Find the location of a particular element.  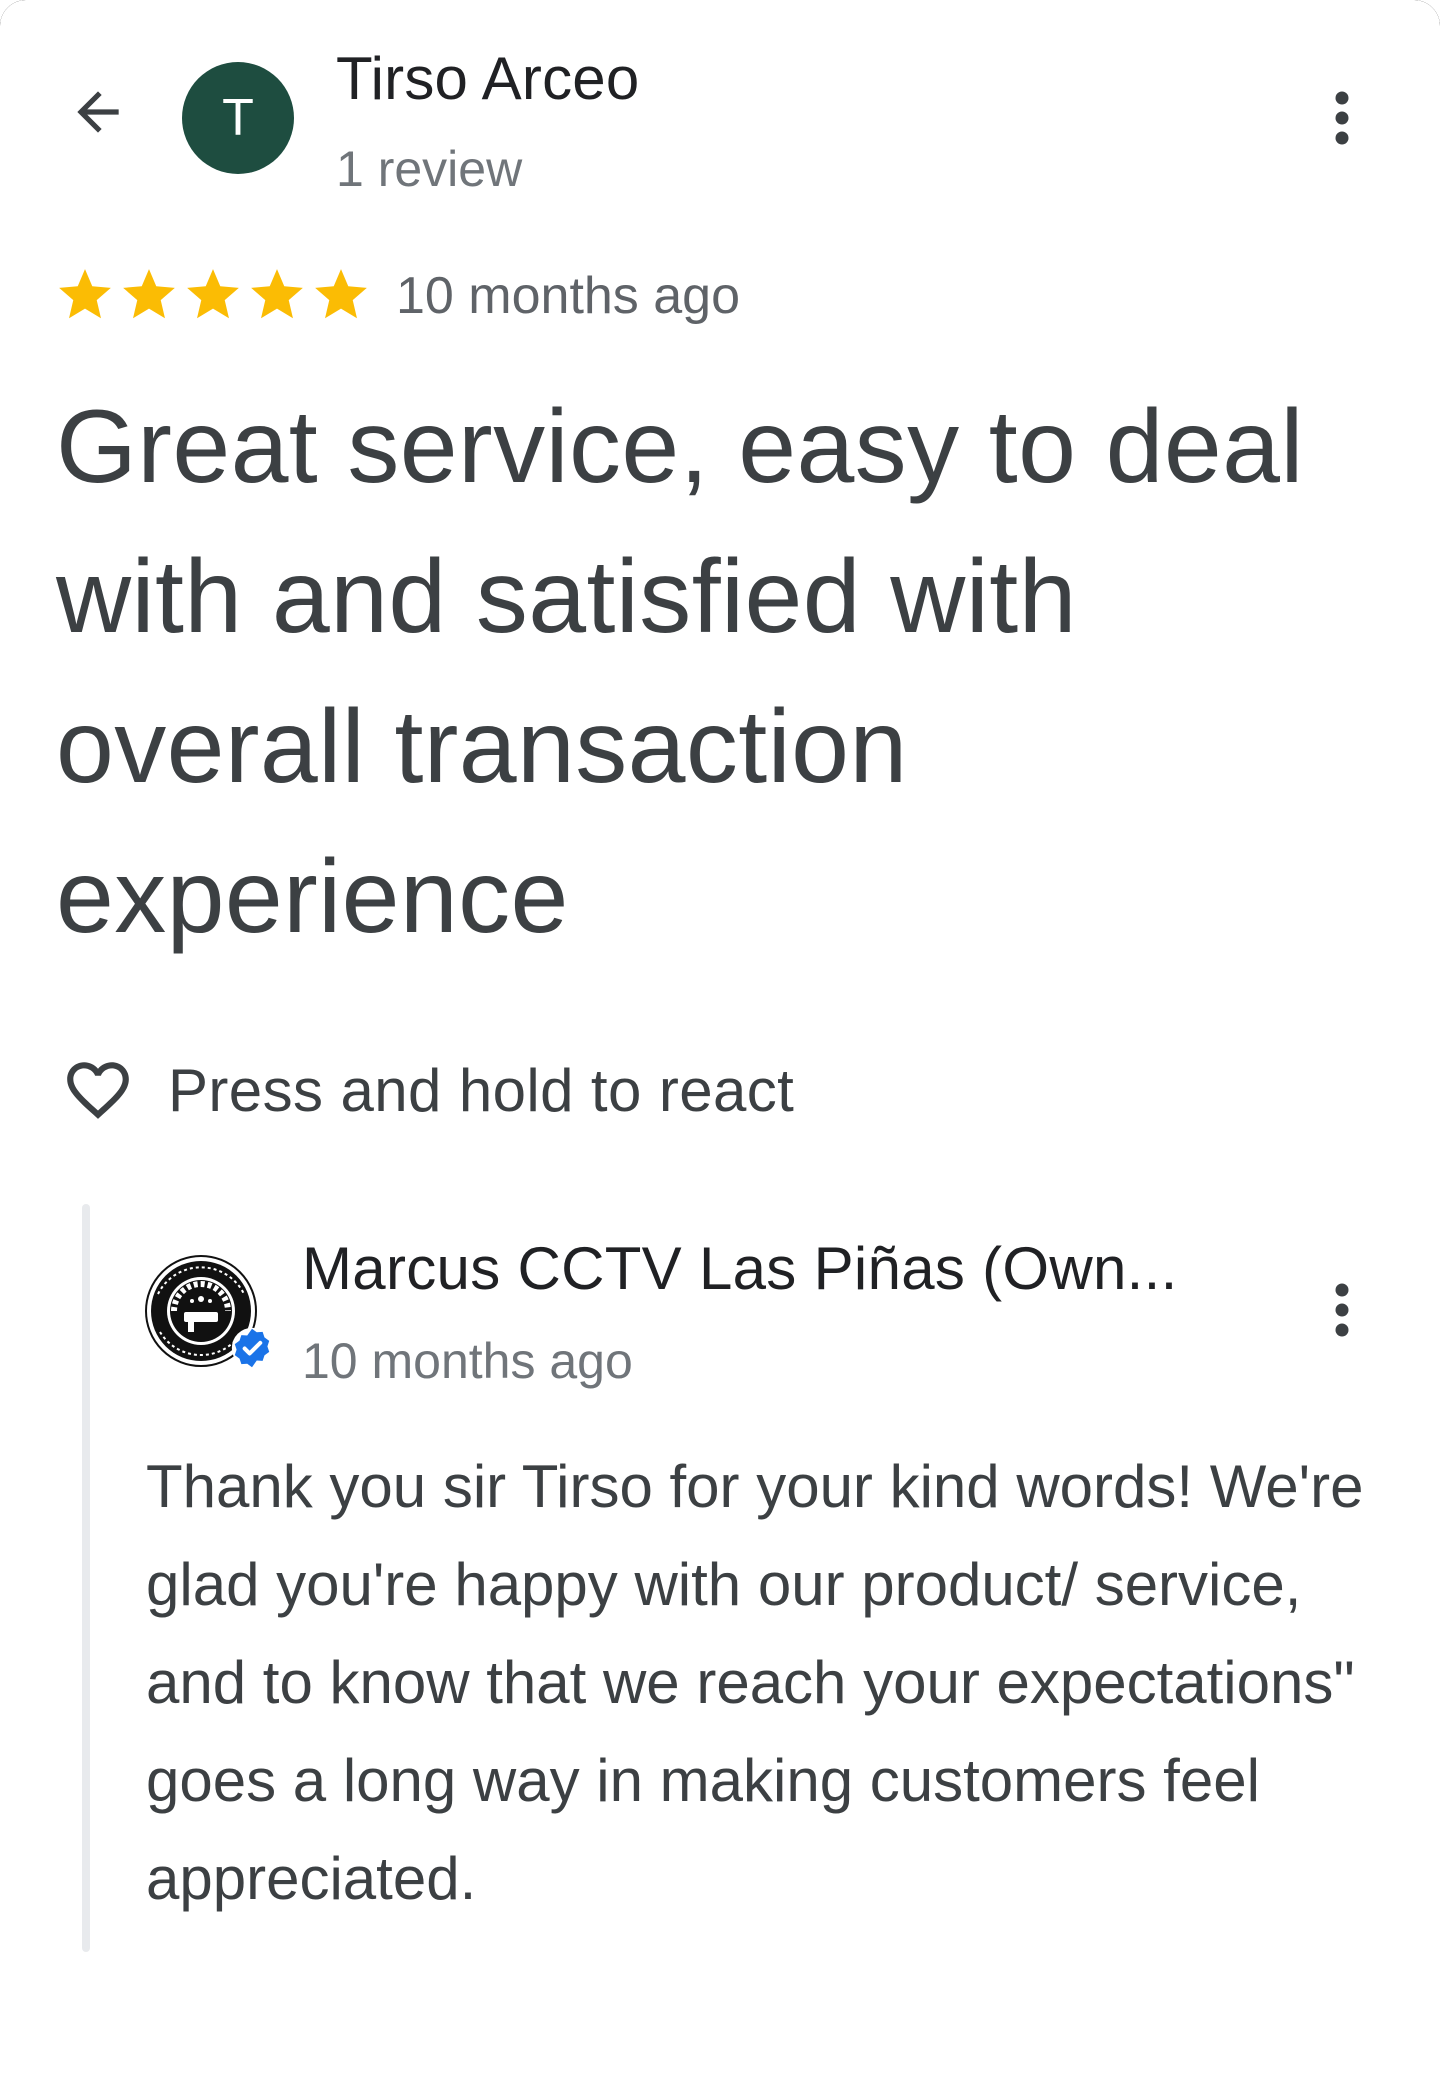

reply-divider is located at coordinates (86, 1578).